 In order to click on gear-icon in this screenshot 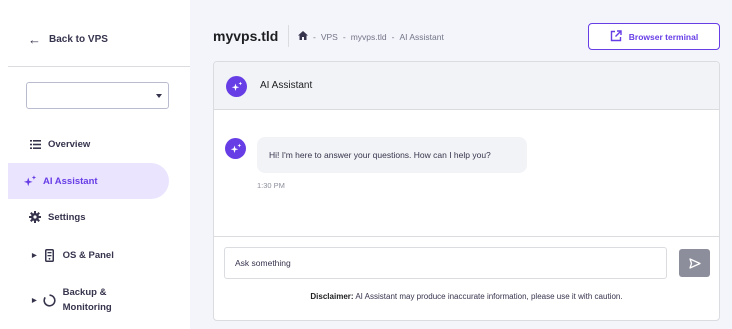, I will do `click(35, 217)`.